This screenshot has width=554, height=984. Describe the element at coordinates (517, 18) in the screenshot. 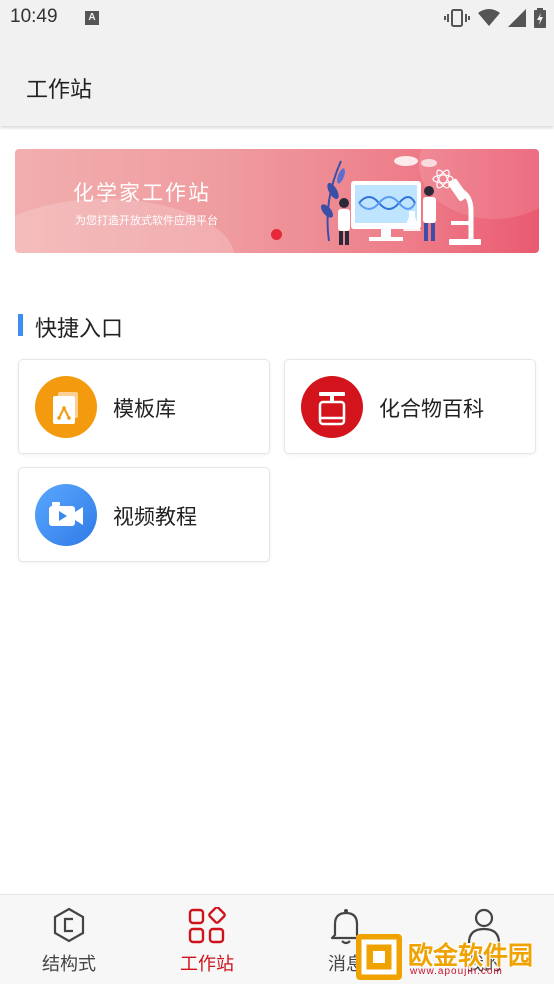

I see `cellular-signal-icon` at that location.